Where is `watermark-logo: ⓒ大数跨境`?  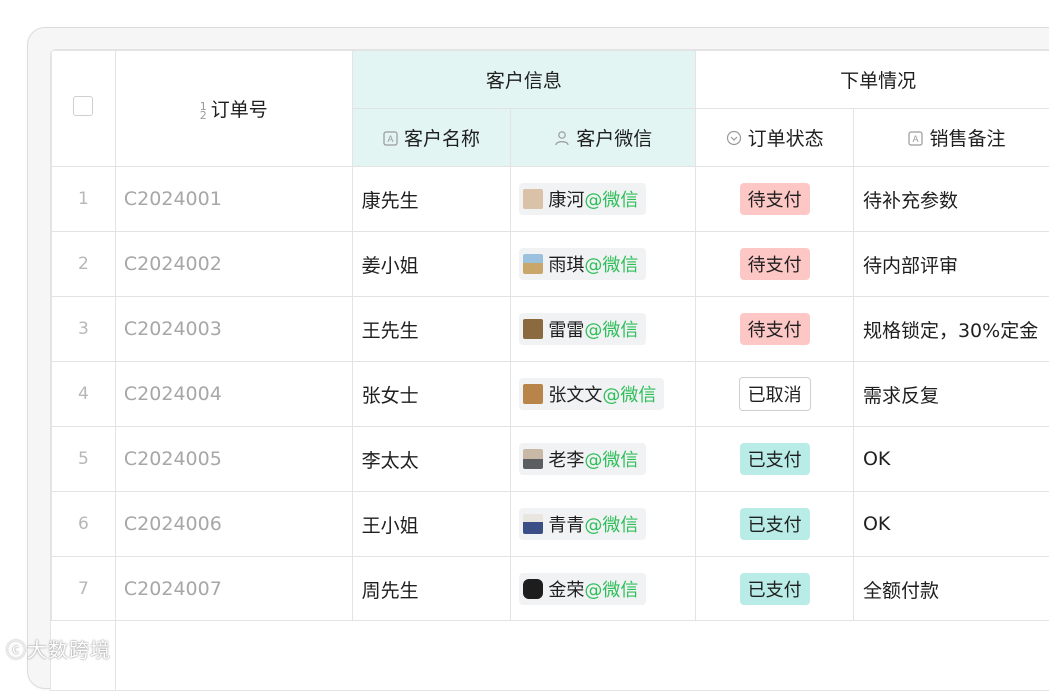
watermark-logo: ⓒ大数跨境 is located at coordinates (58, 648).